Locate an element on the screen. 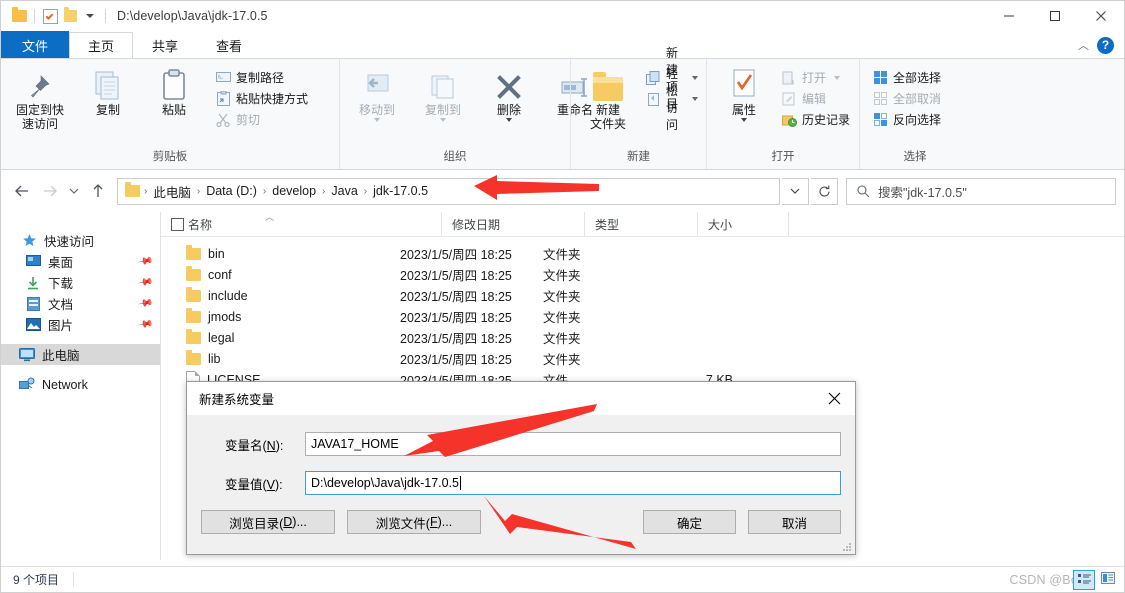  pin-icon-downloads: 📌 is located at coordinates (145, 282).